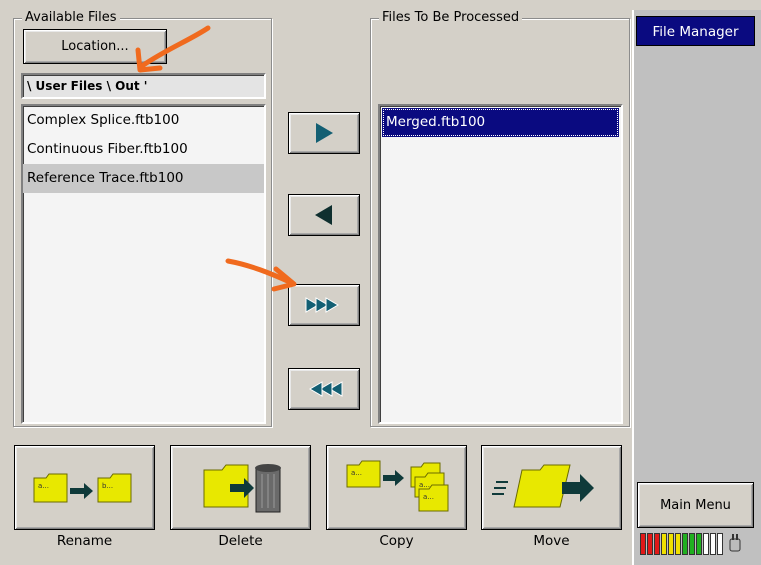  I want to click on battery-plug-icon, so click(735, 543).